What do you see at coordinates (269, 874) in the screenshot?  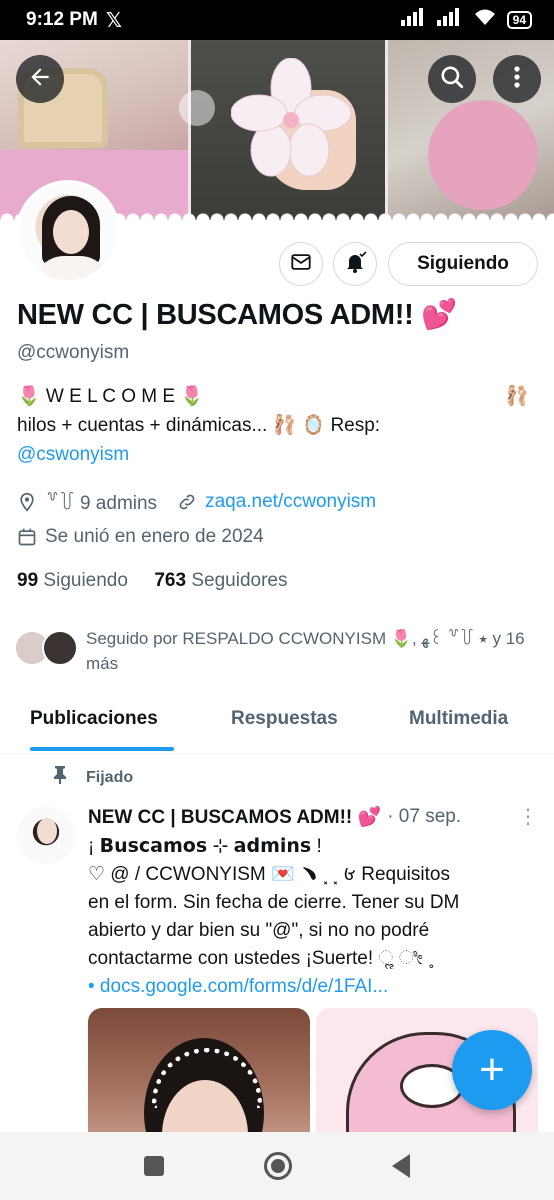 I see `post-line-2: ♡ @ / CCWONYISM 💌 ﹅ ⸼ ⸼ 𑄾 Requisitos` at bounding box center [269, 874].